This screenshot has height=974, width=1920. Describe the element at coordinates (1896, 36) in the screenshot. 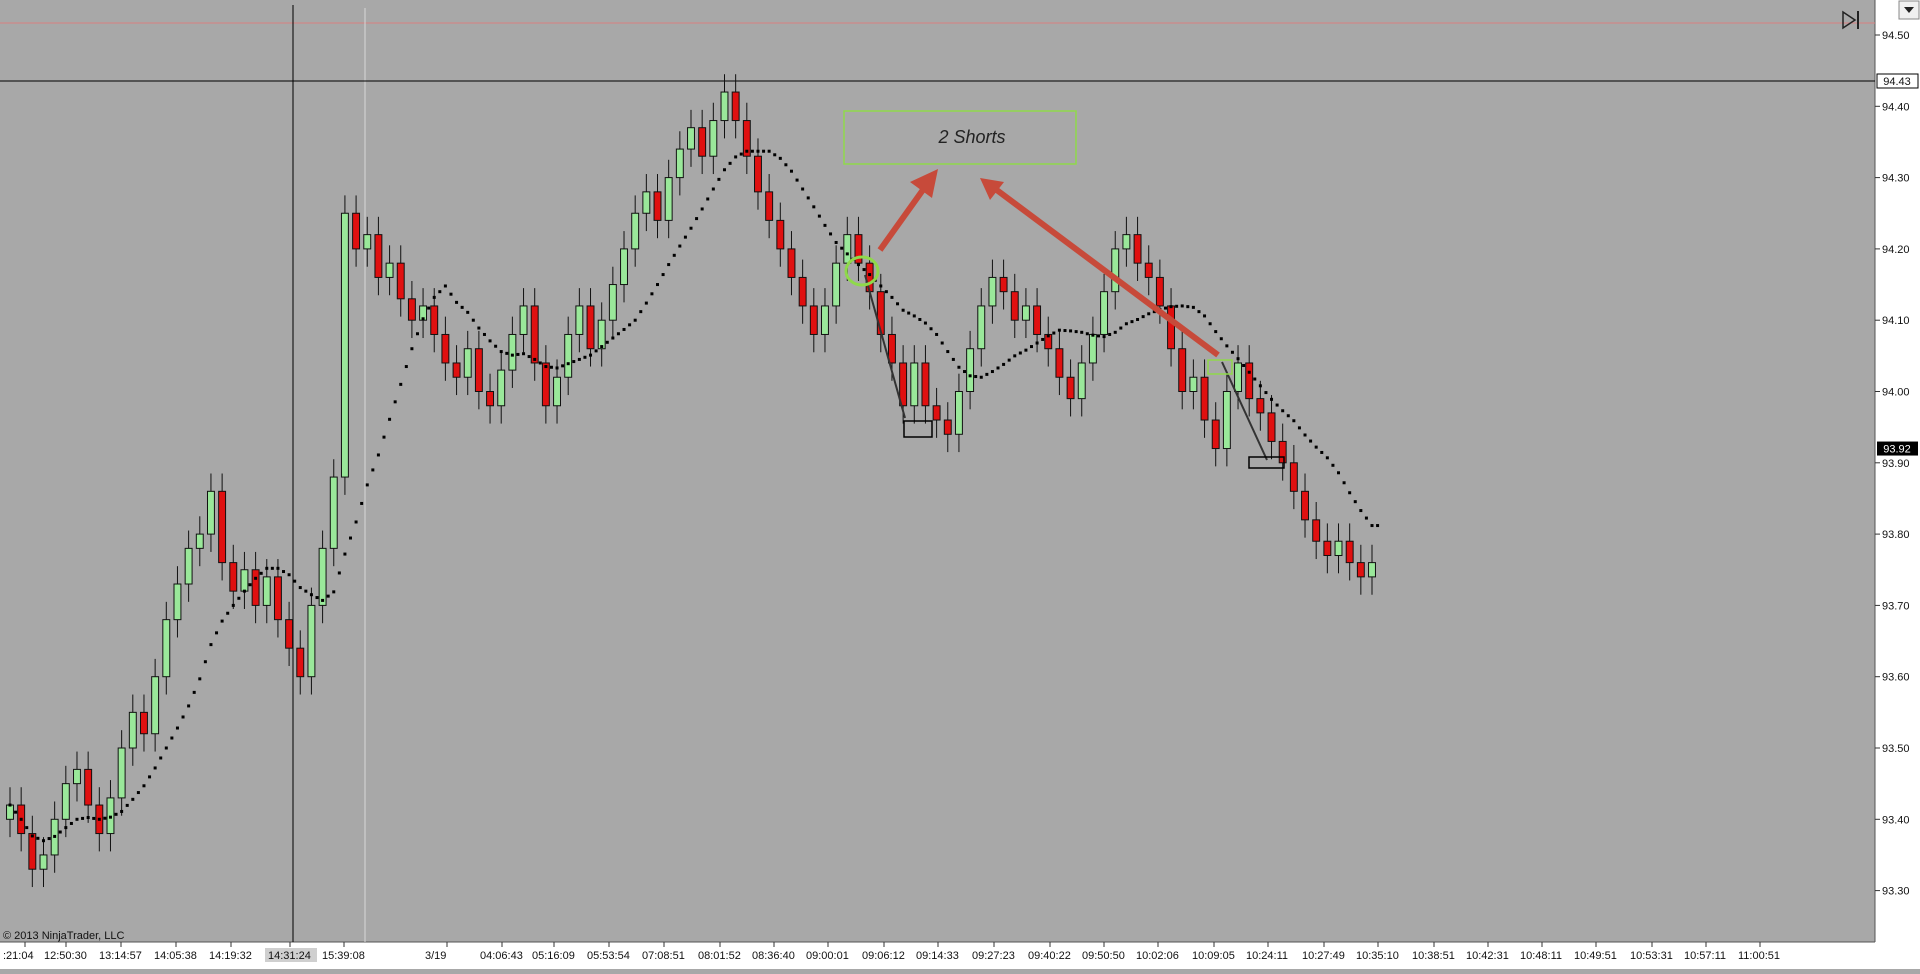

I see `price-tick-label: 94.50` at that location.